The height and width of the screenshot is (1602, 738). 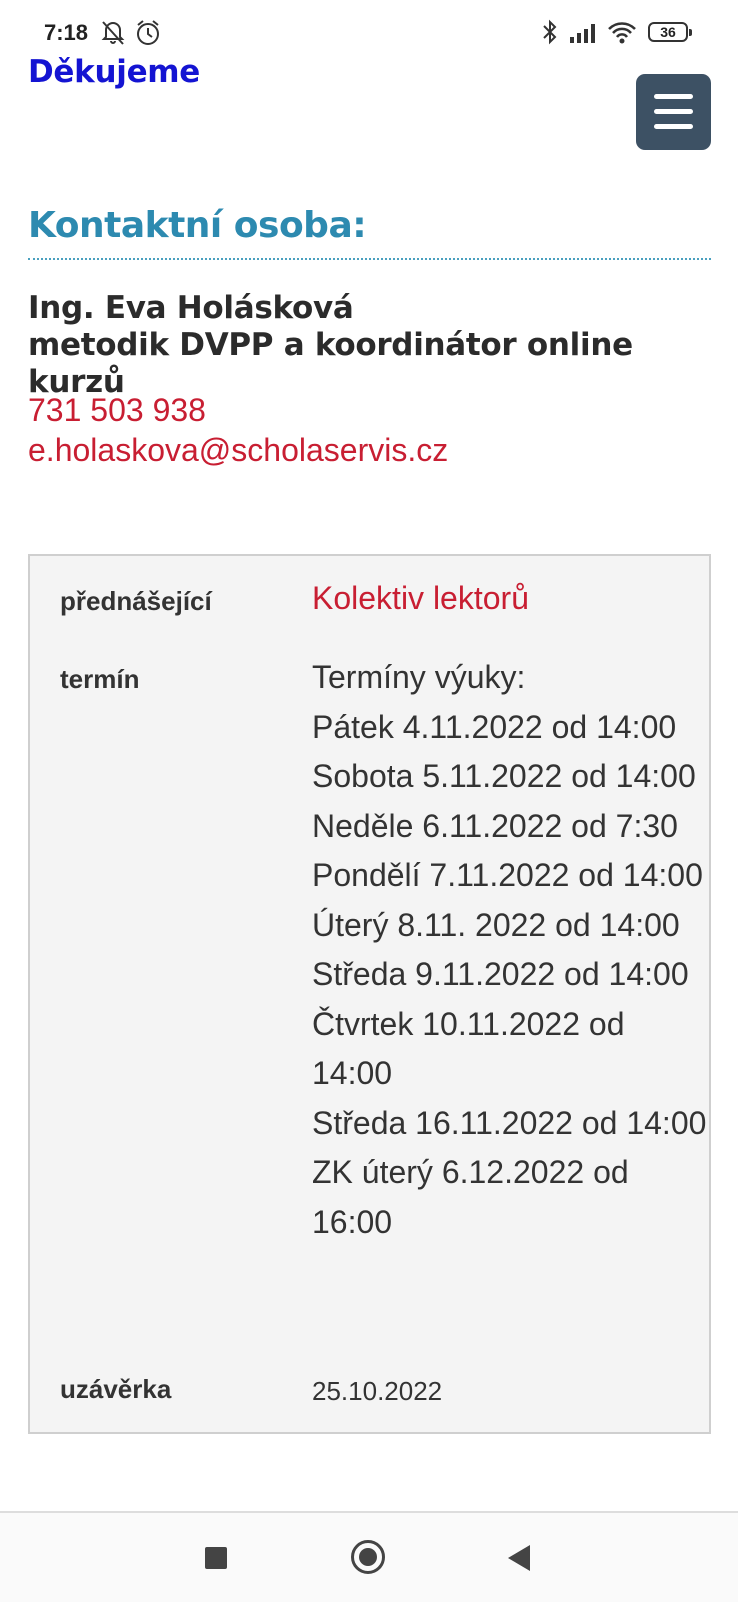 I want to click on term-line: Termíny výuky:, so click(x=419, y=677).